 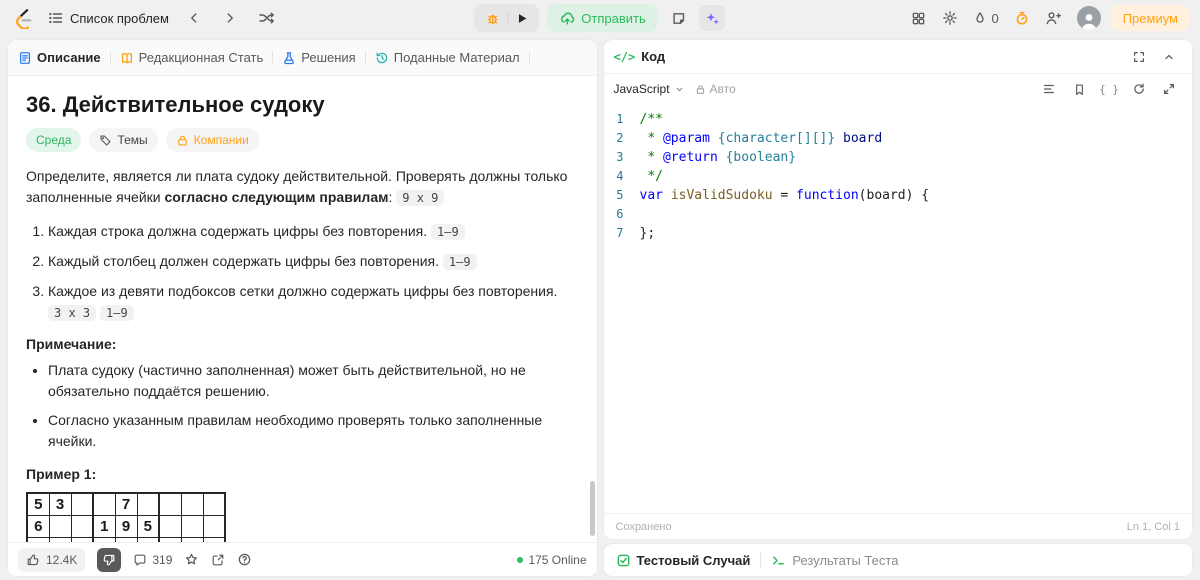 What do you see at coordinates (643, 526) in the screenshot?
I see `saved-status: Сохранено` at bounding box center [643, 526].